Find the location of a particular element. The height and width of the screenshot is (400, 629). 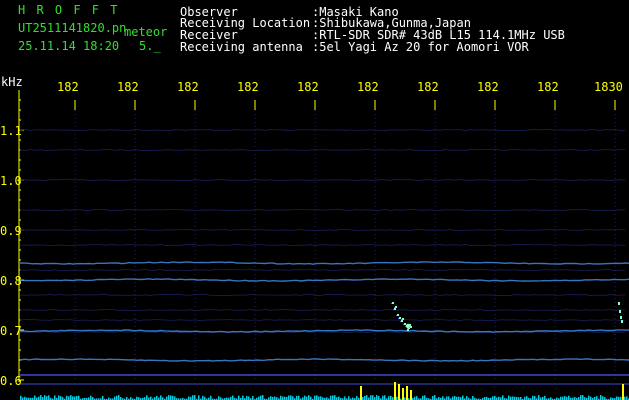

datetime: 25.11.14 18:20 is located at coordinates (69, 46).